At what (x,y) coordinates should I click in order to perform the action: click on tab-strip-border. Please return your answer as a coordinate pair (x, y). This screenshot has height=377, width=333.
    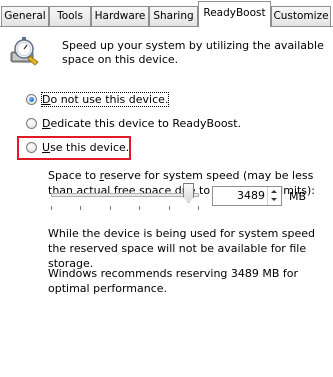
    Looking at the image, I should click on (166, 26).